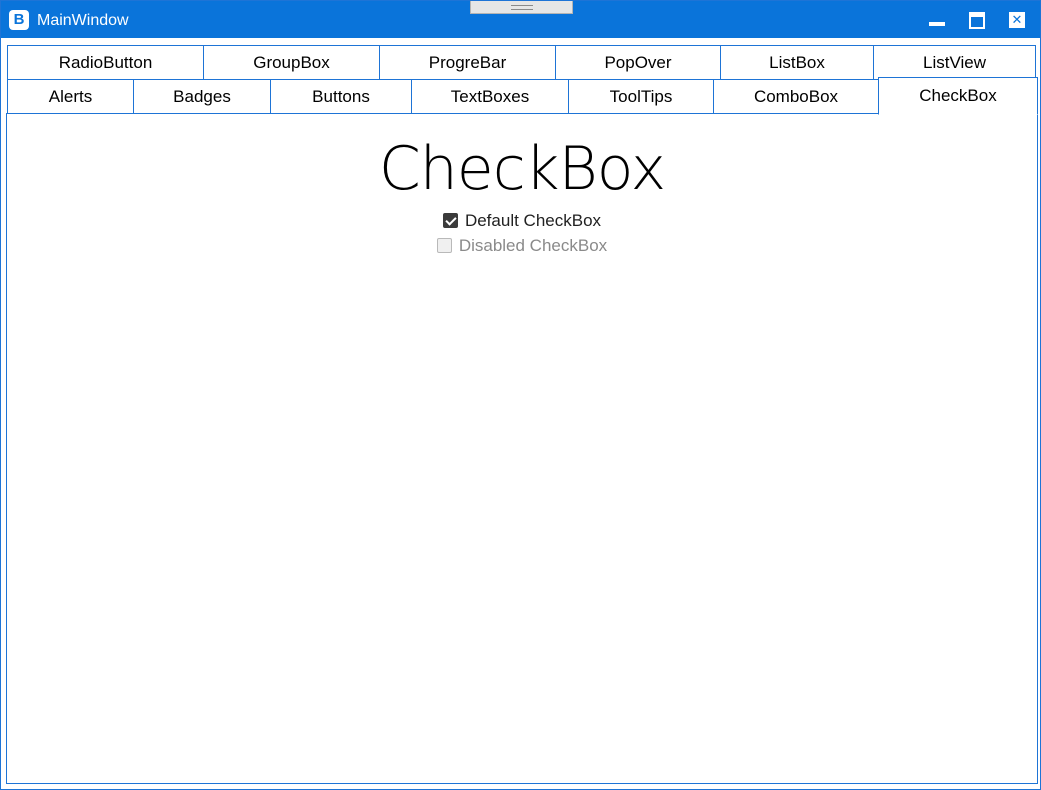  Describe the element at coordinates (105, 62) in the screenshot. I see `tab-radiobutton: RadioButton` at that location.